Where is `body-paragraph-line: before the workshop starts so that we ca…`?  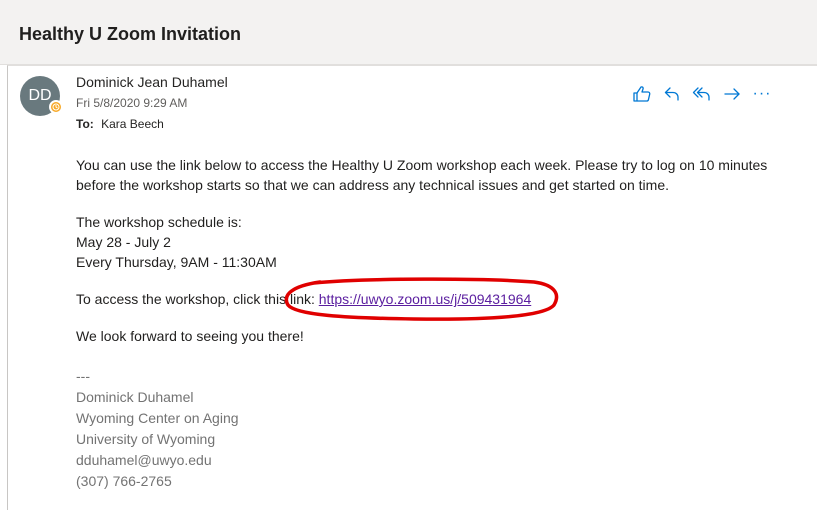
body-paragraph-line: before the workshop starts so that we ca… is located at coordinates (372, 185).